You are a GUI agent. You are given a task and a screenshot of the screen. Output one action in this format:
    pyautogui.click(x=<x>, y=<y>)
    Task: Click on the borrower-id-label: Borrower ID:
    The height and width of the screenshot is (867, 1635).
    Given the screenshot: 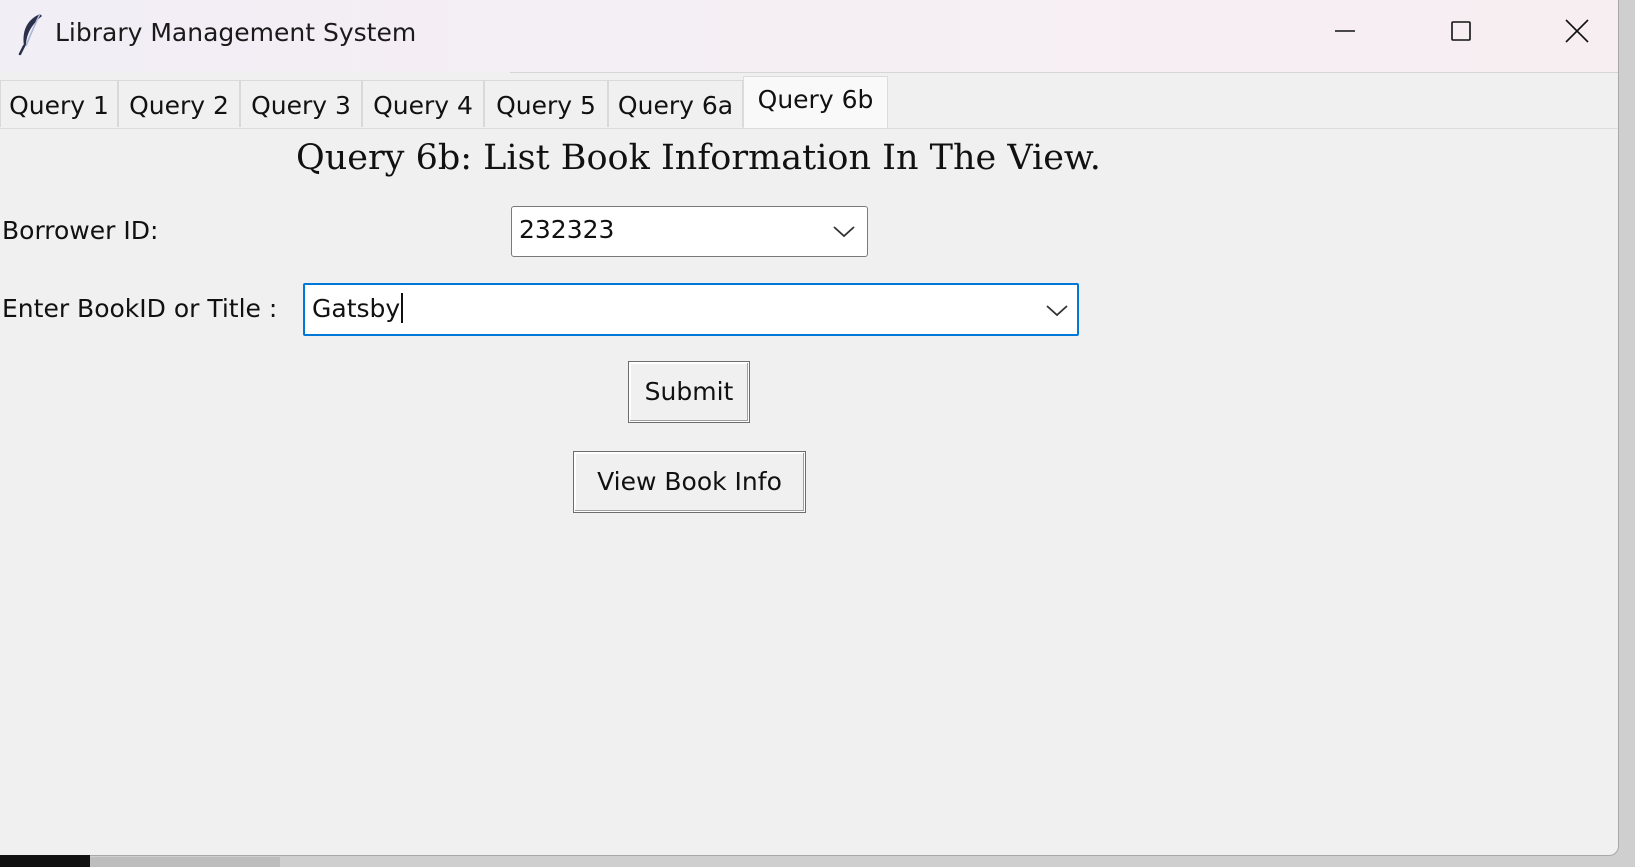 What is the action you would take?
    pyautogui.click(x=80, y=230)
    